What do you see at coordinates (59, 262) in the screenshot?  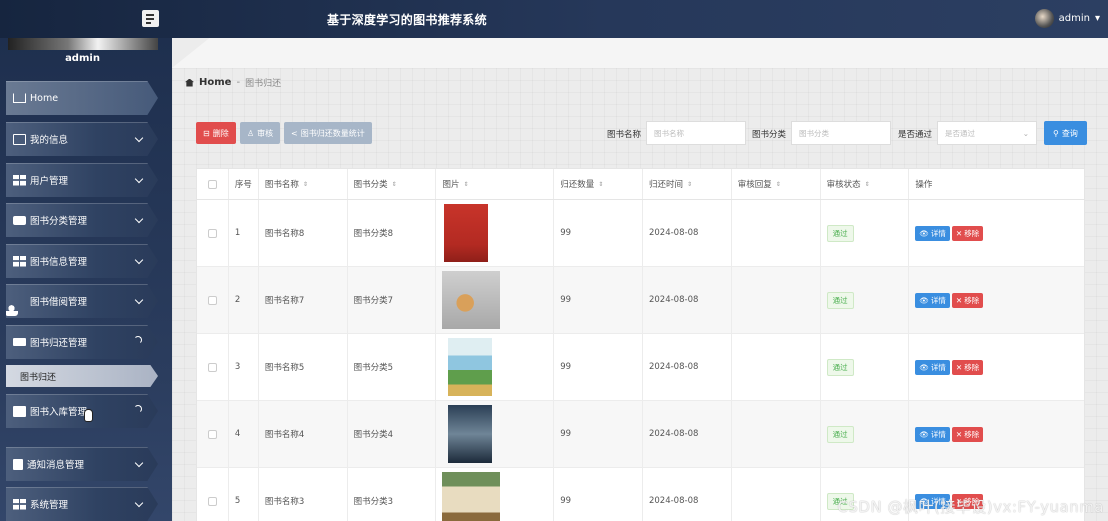 I see `sidebar-item-label: 图书信息管理` at bounding box center [59, 262].